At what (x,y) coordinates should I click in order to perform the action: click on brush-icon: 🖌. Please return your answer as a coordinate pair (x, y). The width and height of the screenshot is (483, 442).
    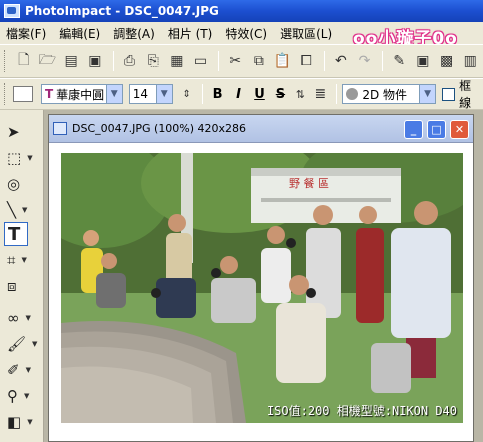
    Looking at the image, I should click on (17, 344).